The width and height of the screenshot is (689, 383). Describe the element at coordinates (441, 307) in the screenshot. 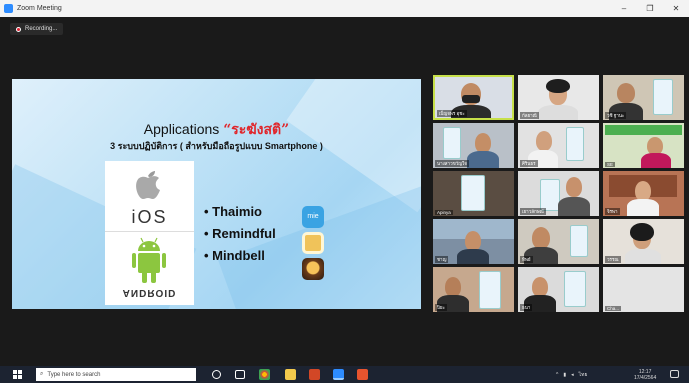

I see `participant-name: ปิยะ` at that location.